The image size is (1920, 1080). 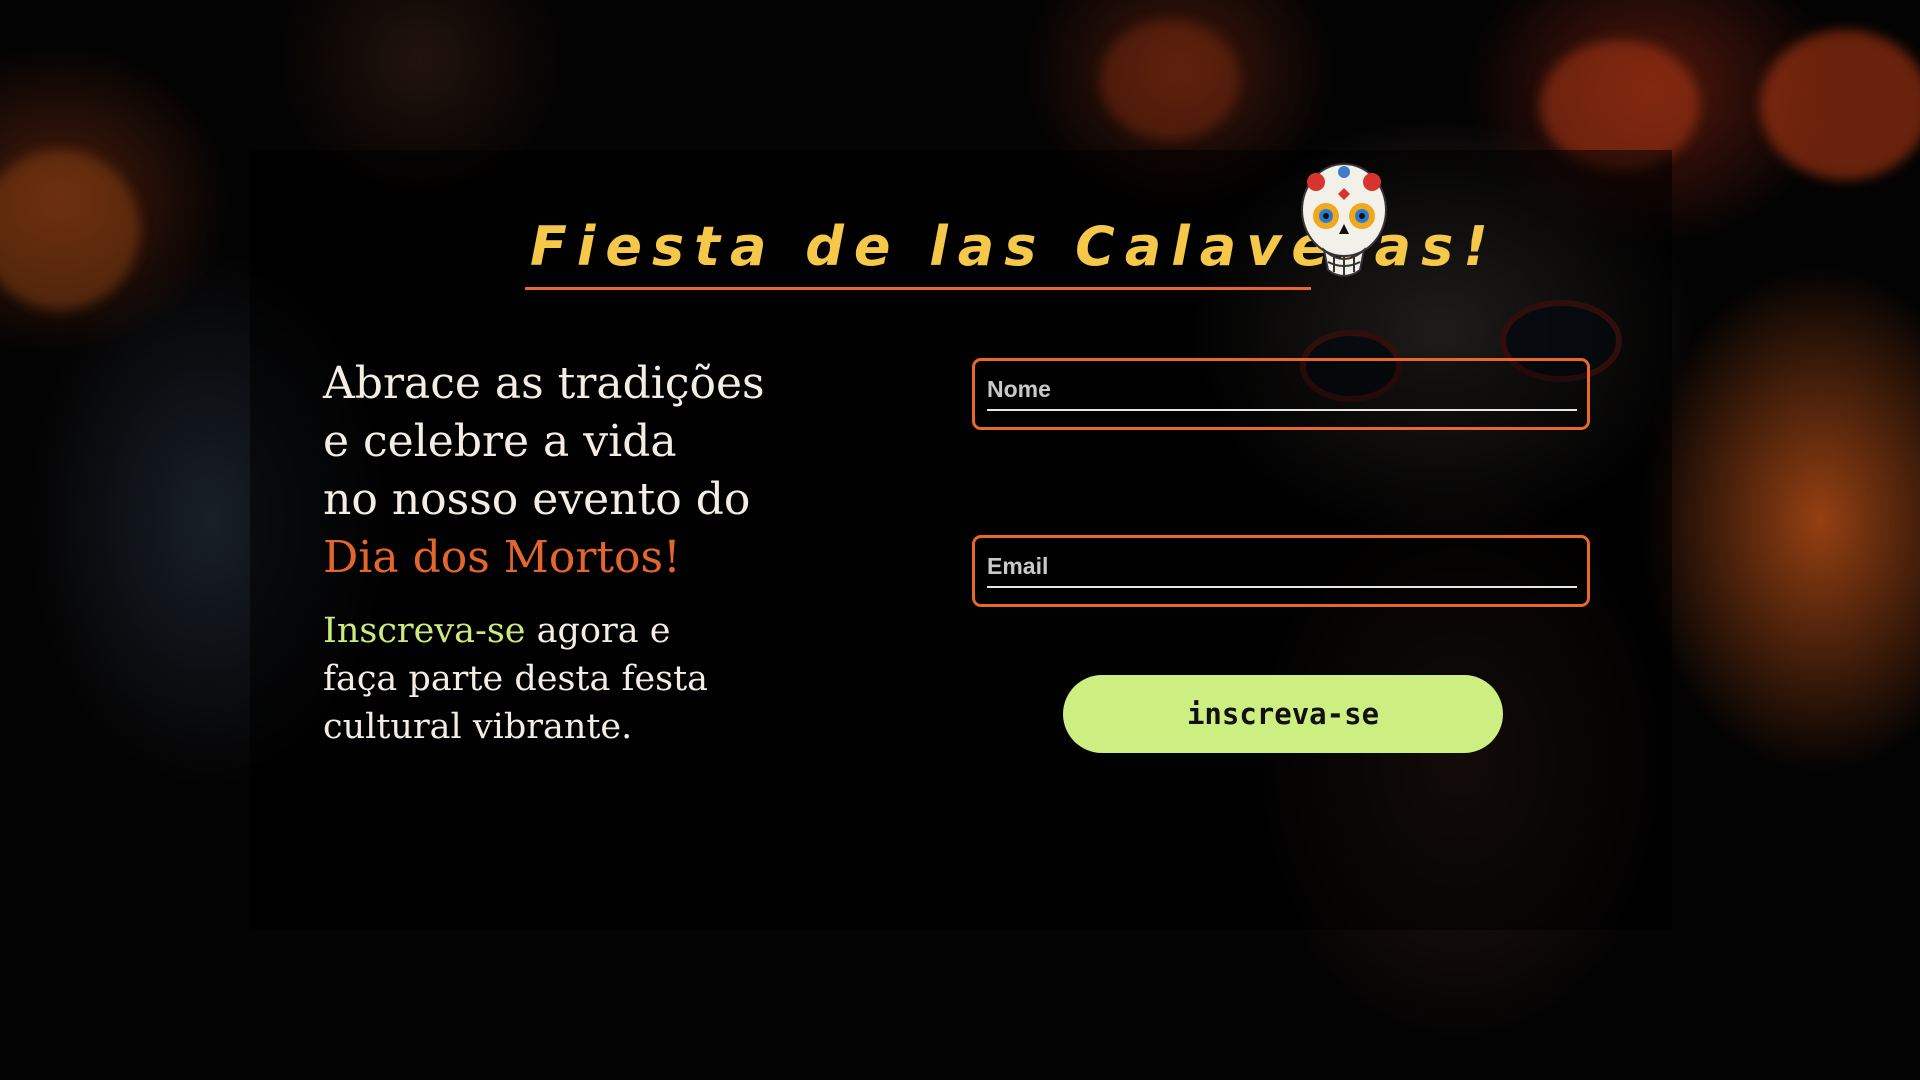 What do you see at coordinates (500, 441) in the screenshot?
I see `headline-line: e celebre a vida` at bounding box center [500, 441].